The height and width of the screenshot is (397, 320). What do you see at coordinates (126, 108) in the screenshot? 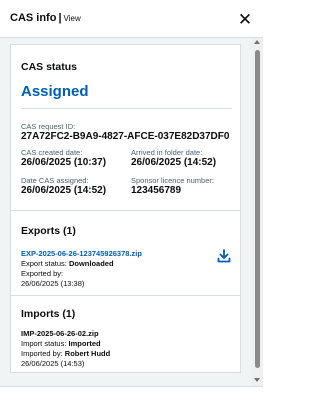
I see `status-divider` at bounding box center [126, 108].